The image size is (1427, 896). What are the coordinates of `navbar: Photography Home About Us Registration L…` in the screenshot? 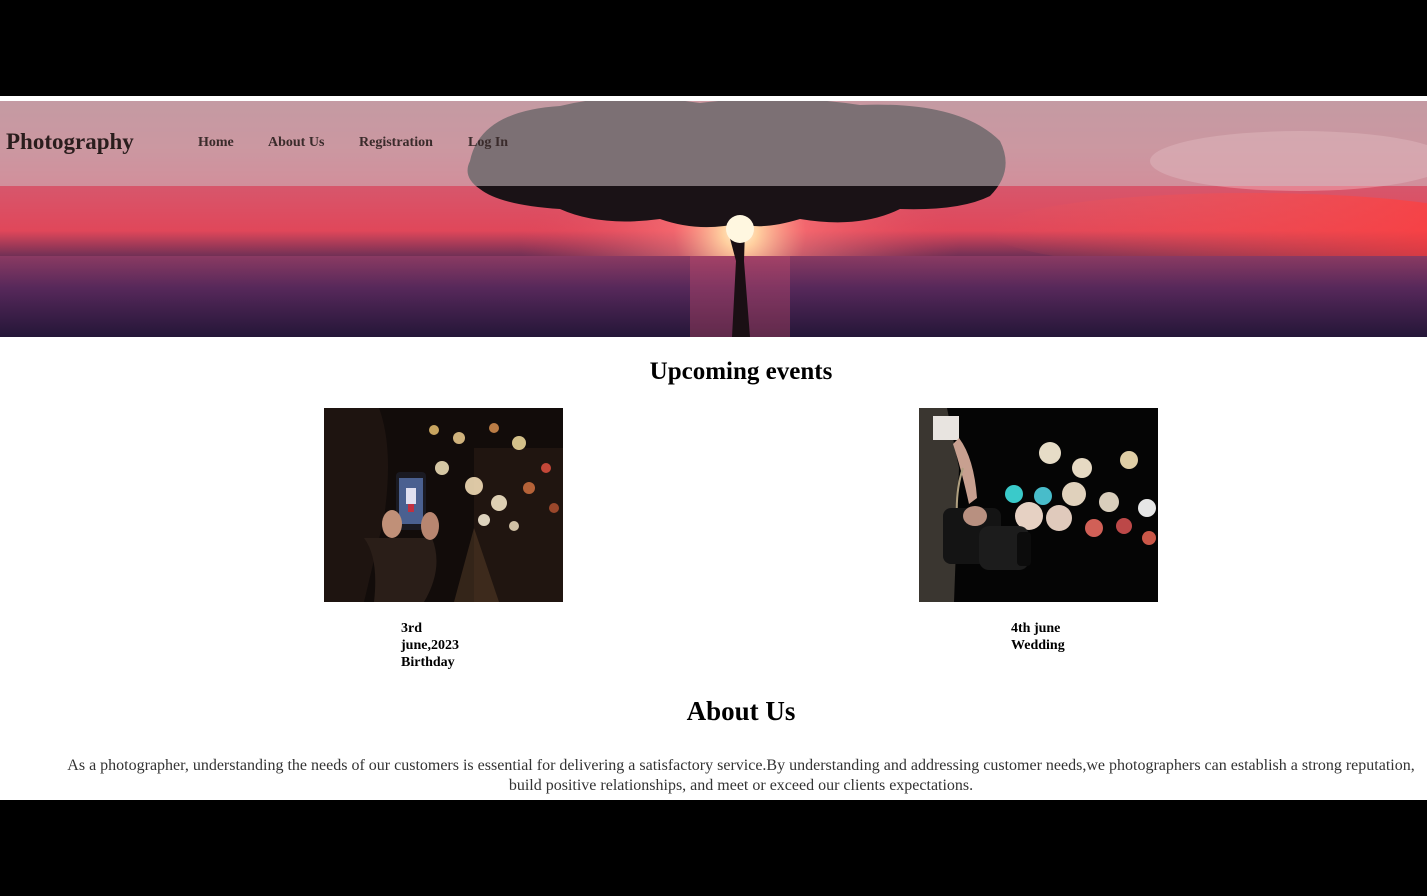 It's located at (713, 143).